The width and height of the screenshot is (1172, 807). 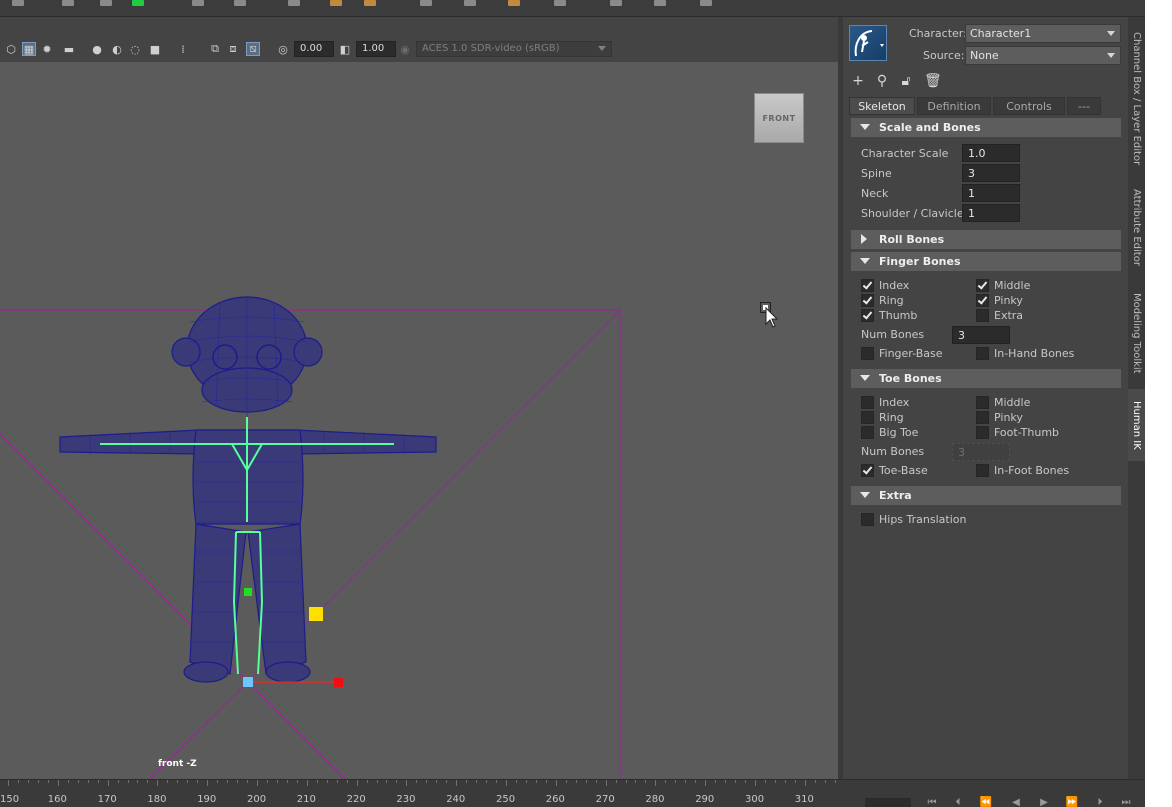 I want to click on view-transform-dropdown: ACES 1.0 SDR-video (sRGB), so click(x=514, y=49).